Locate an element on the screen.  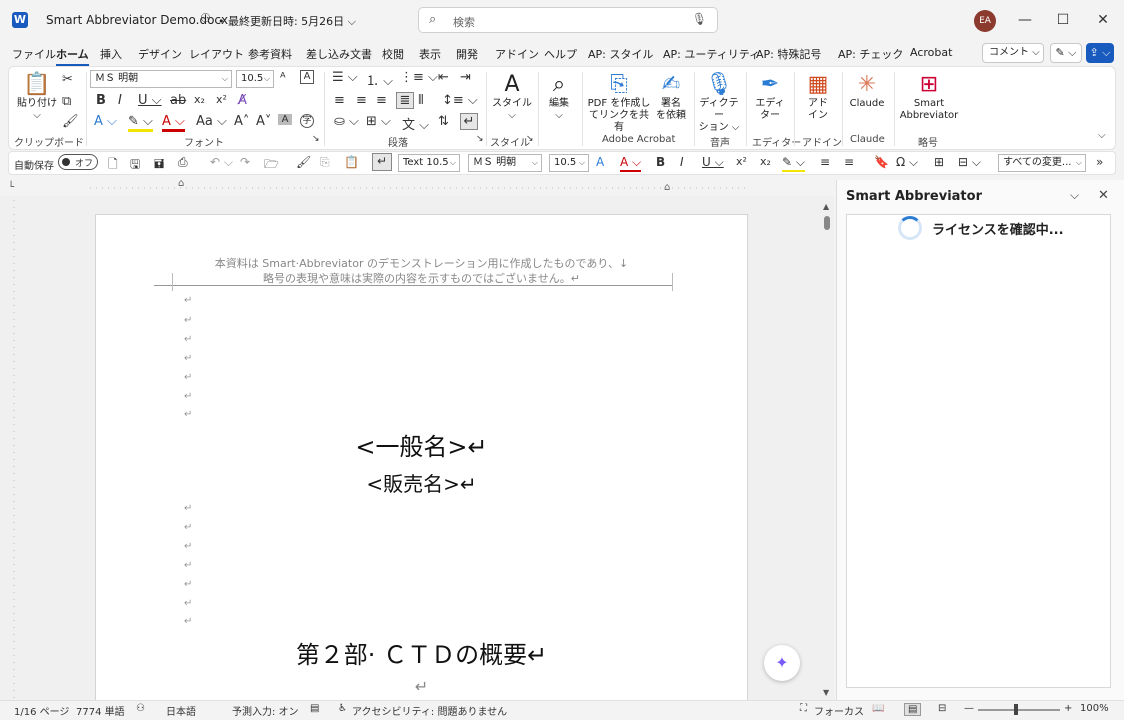
right-indent-marker-icon: ⌂ is located at coordinates (667, 187).